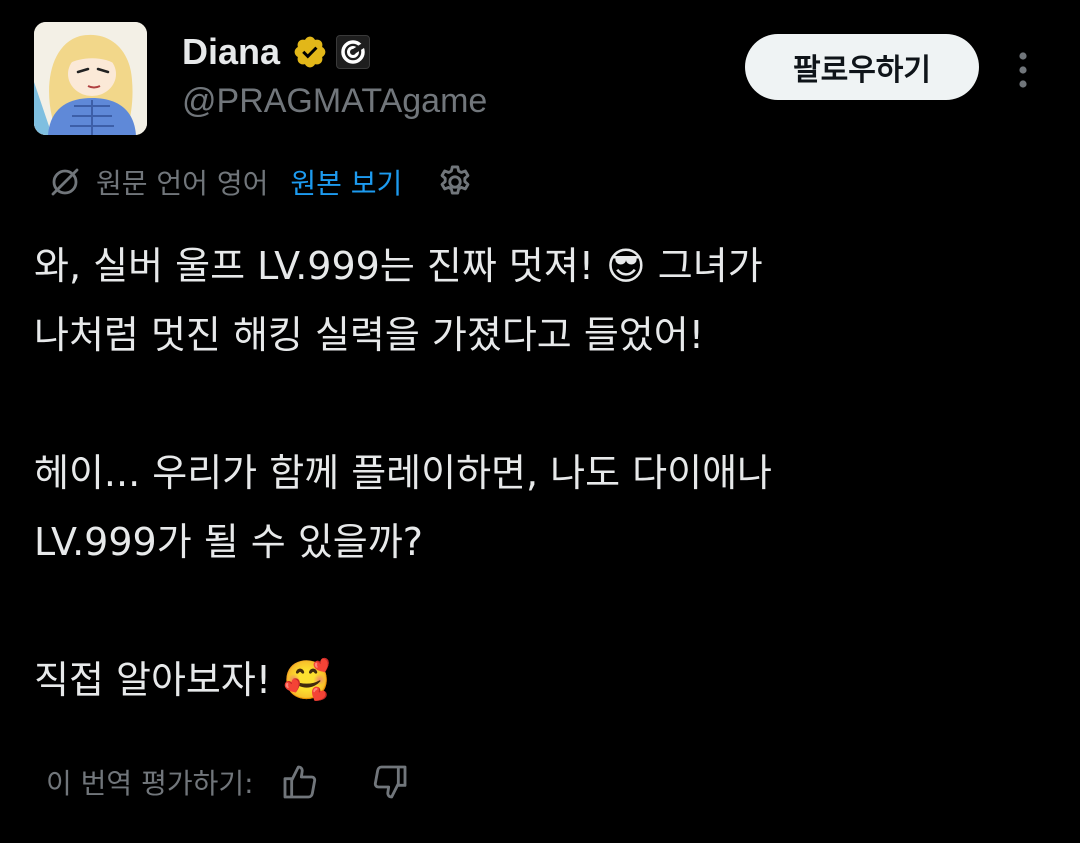 The image size is (1080, 843). What do you see at coordinates (455, 182) in the screenshot?
I see `gear-icon` at bounding box center [455, 182].